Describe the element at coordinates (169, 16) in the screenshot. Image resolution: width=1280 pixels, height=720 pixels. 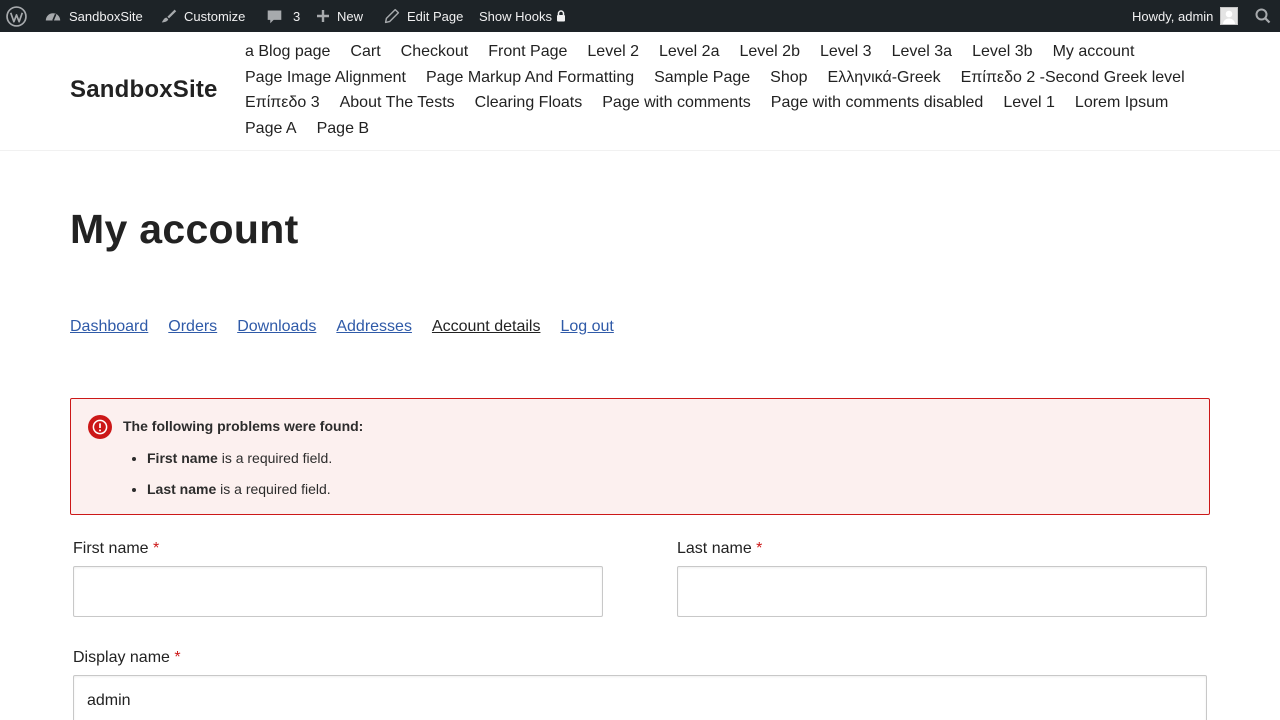
I see `brush-icon` at that location.